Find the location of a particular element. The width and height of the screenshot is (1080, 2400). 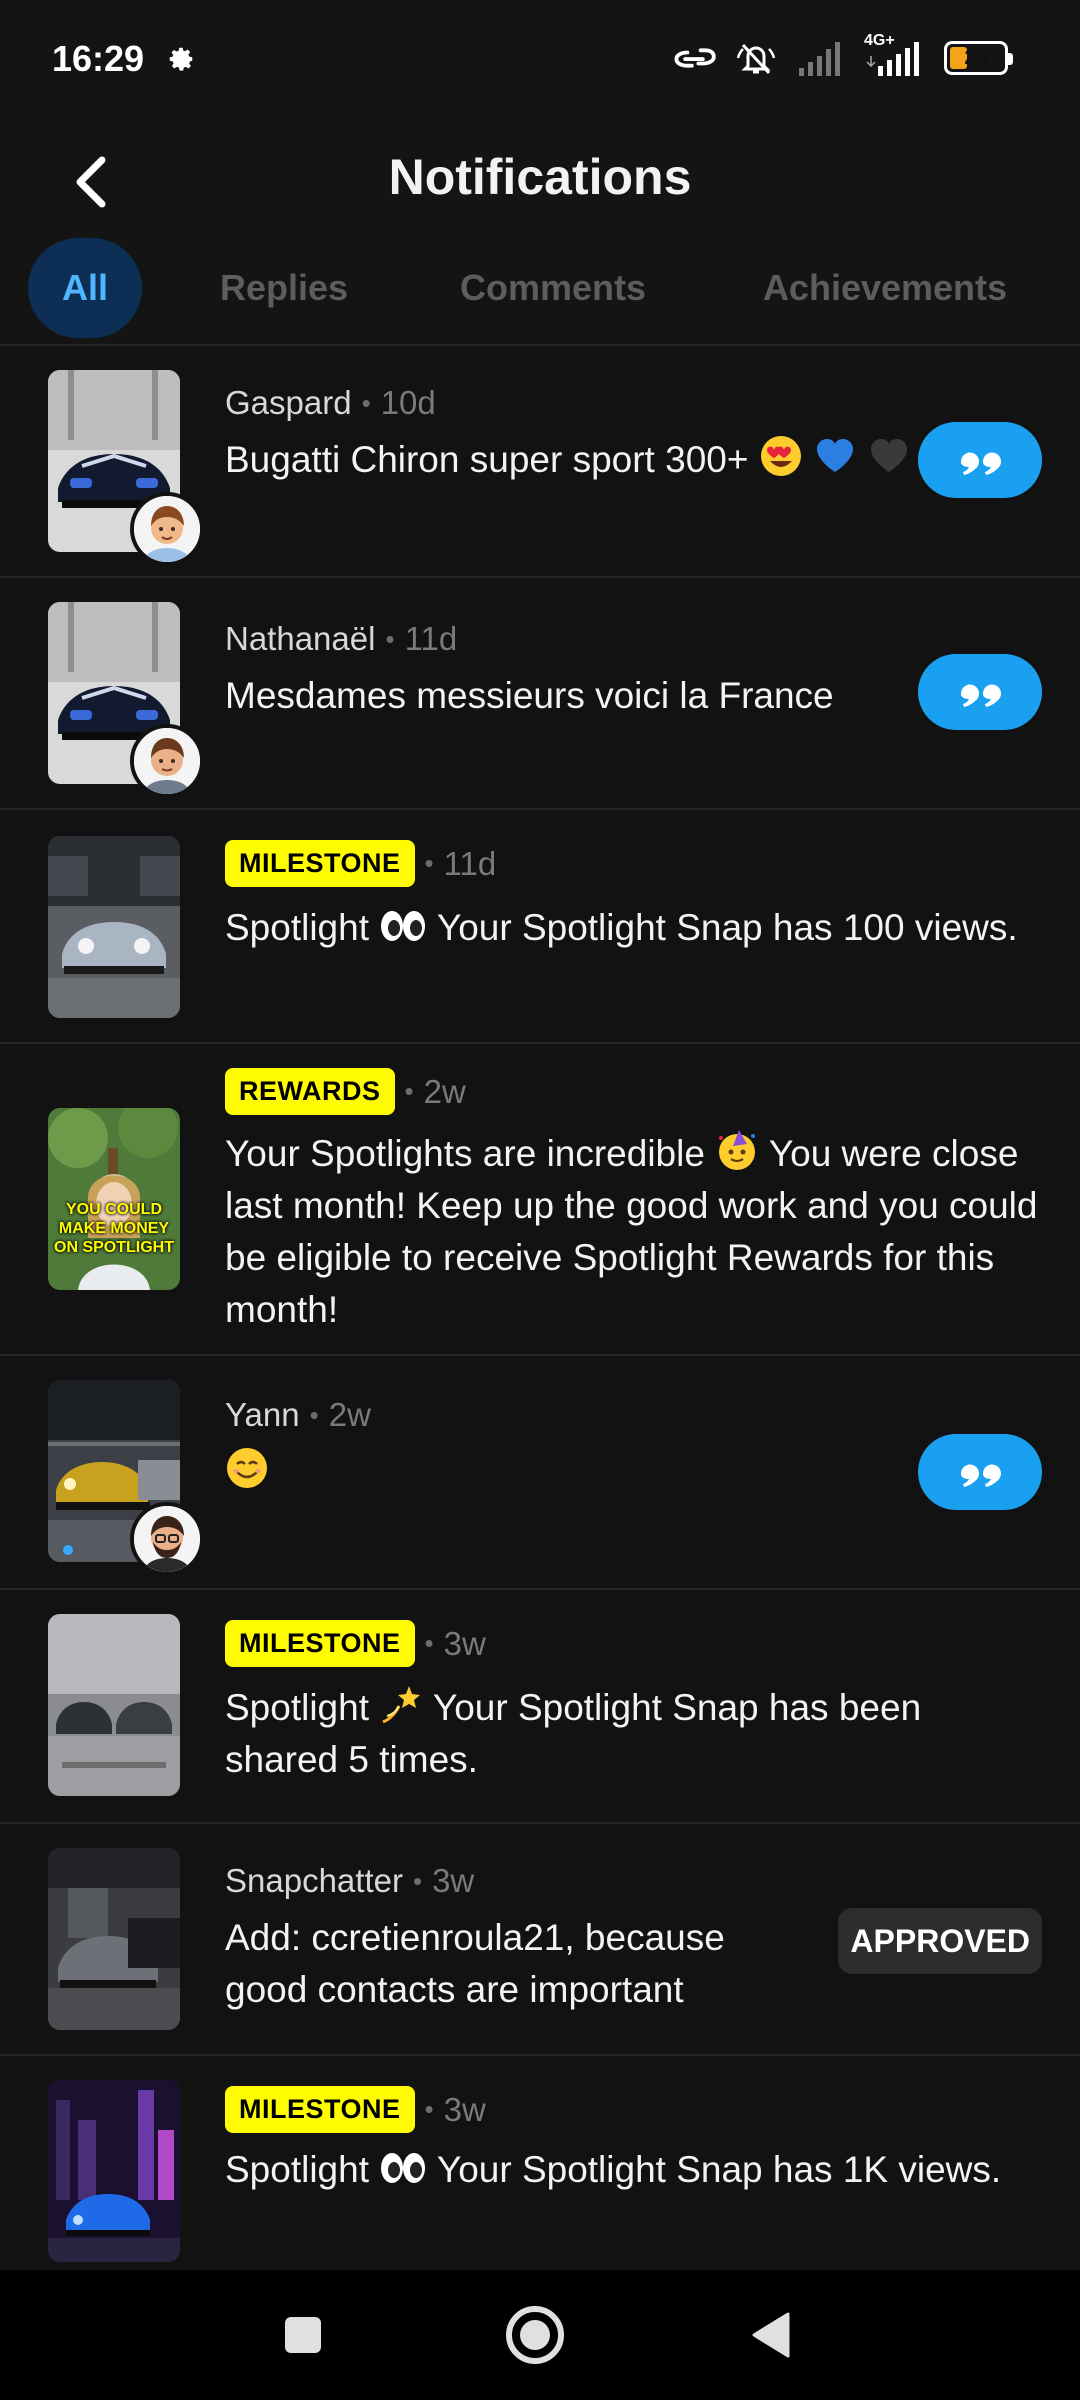

link-icon is located at coordinates (695, 58).